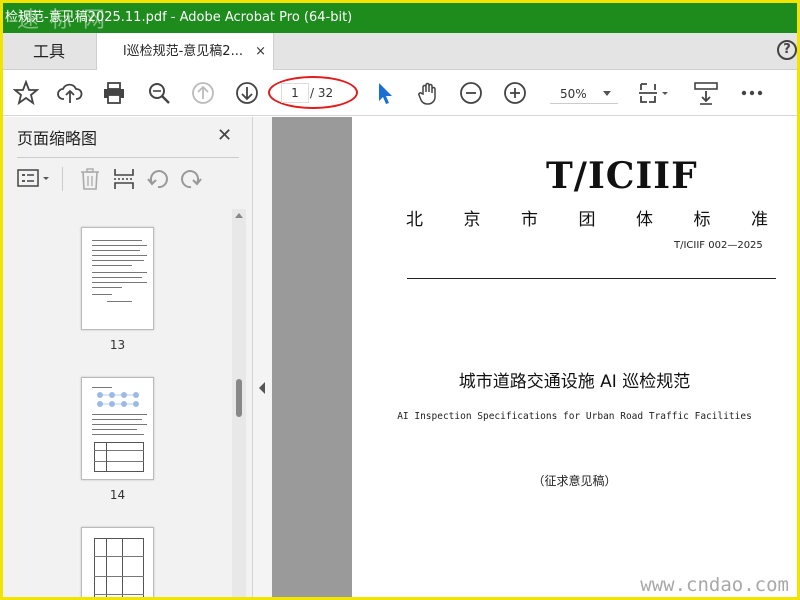 The height and width of the screenshot is (600, 800). I want to click on main-toolbar: 1 / 32 50%, so click(400, 93).